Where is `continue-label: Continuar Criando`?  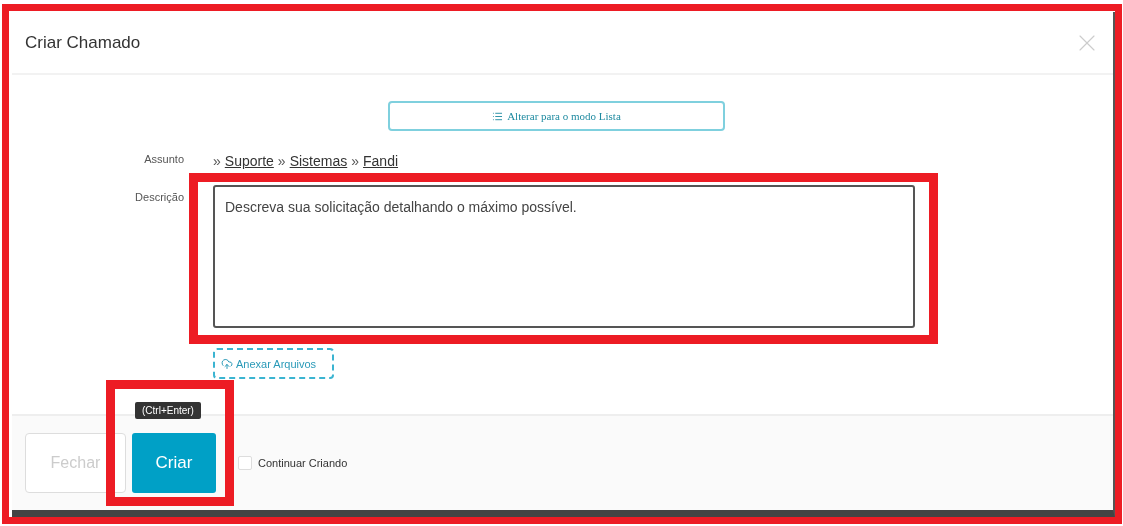
continue-label: Continuar Criando is located at coordinates (303, 463).